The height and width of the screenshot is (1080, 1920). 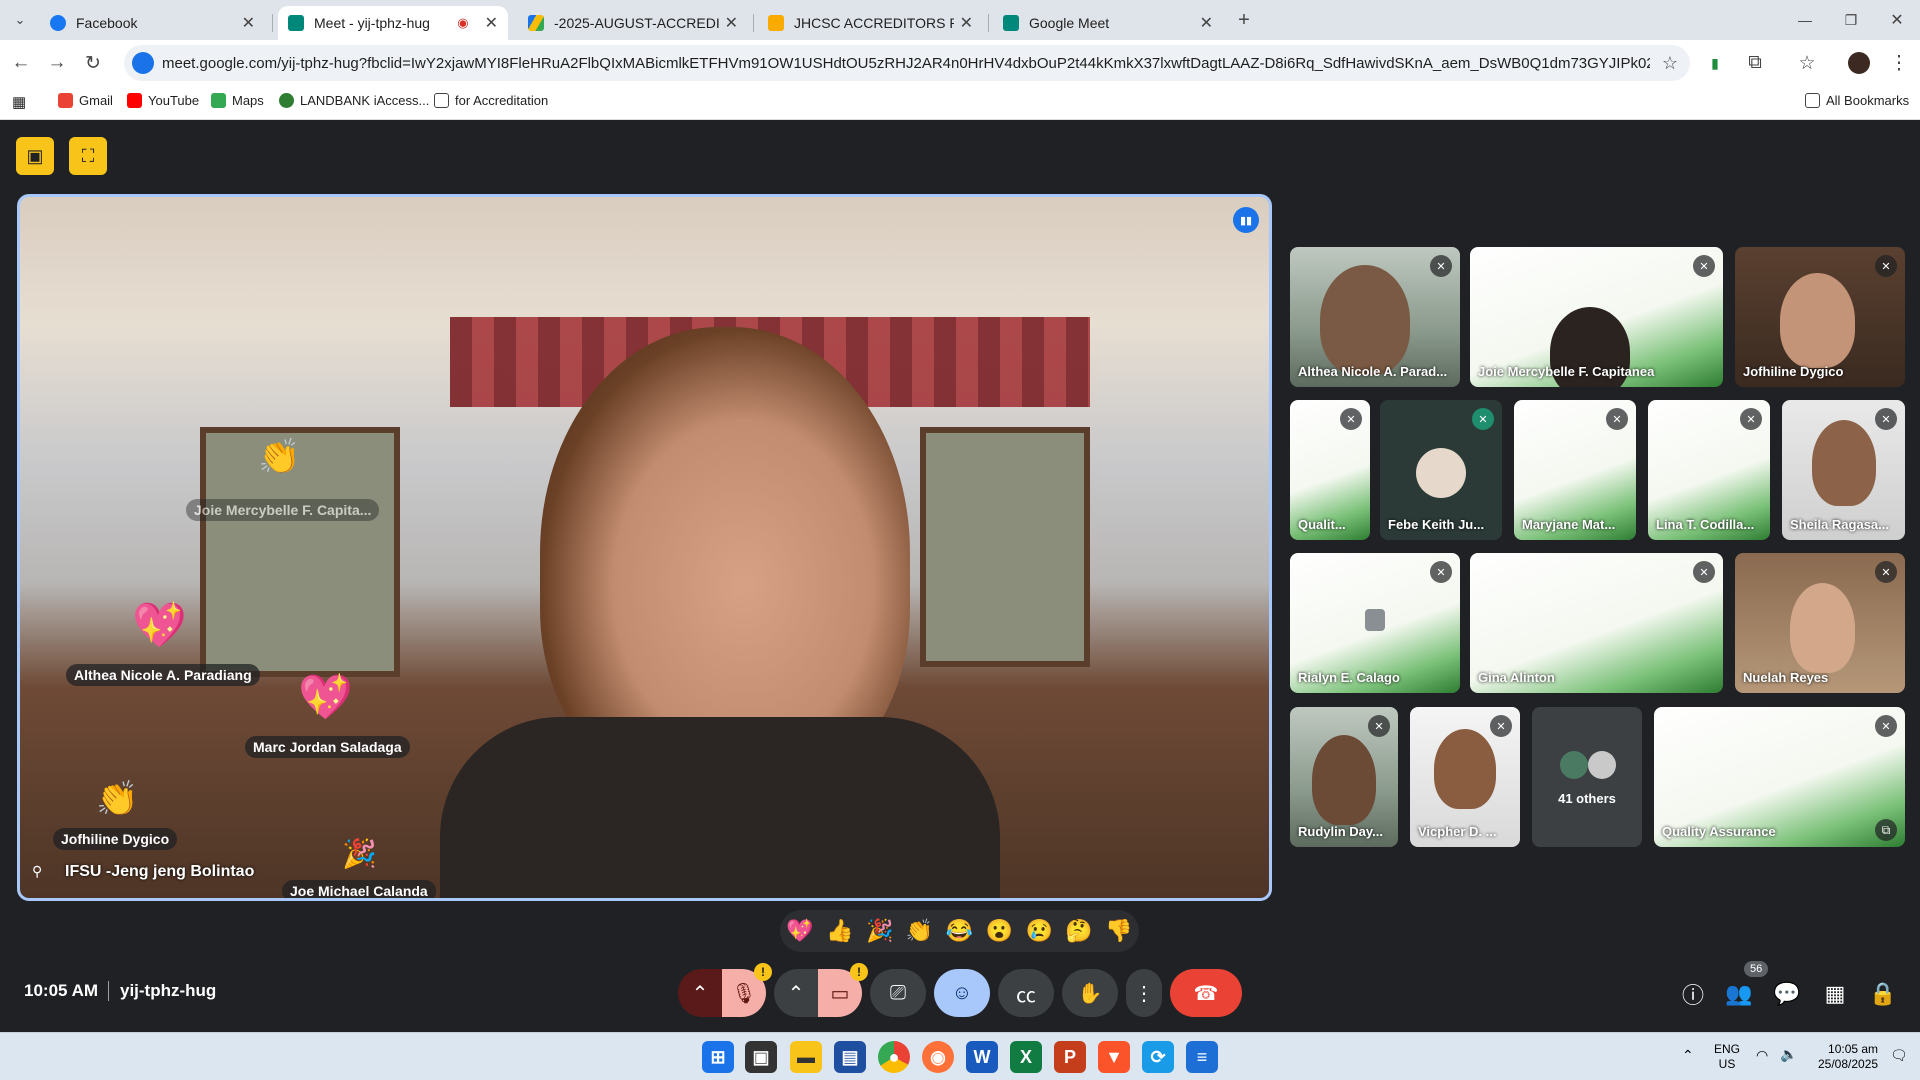 What do you see at coordinates (982, 1057) in the screenshot?
I see `word-icon: W` at bounding box center [982, 1057].